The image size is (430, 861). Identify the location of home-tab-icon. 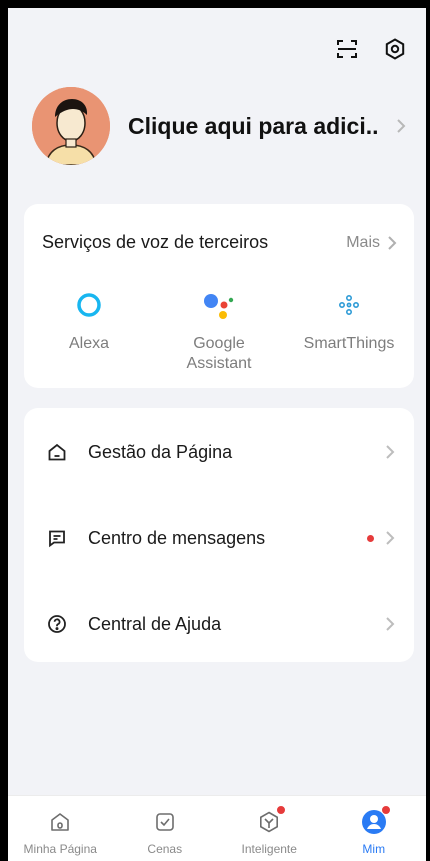
(60, 822).